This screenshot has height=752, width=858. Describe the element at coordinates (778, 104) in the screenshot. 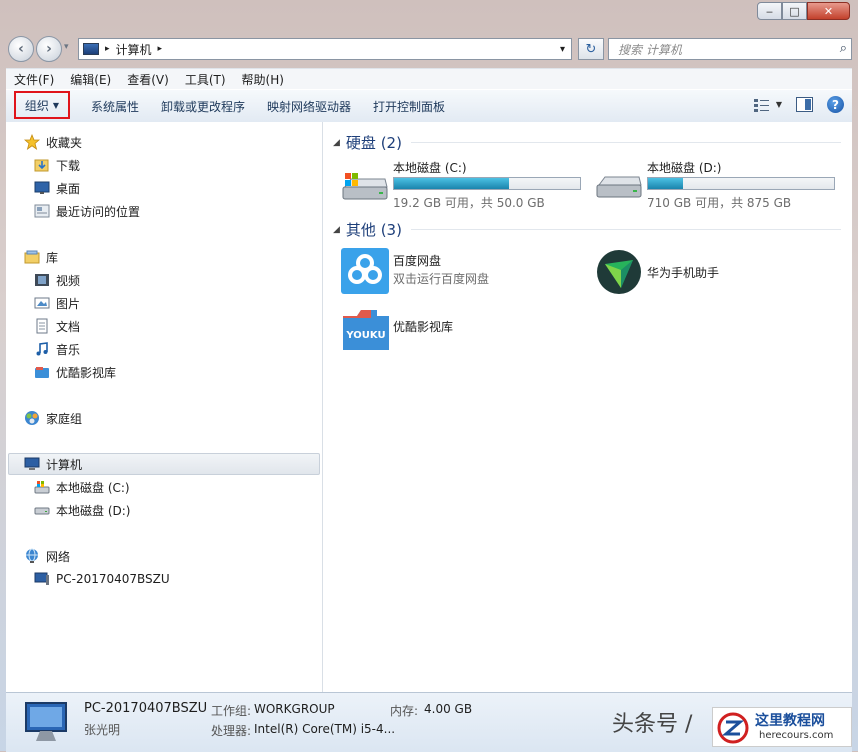

I see `view-dropdown-icon: ▼` at that location.